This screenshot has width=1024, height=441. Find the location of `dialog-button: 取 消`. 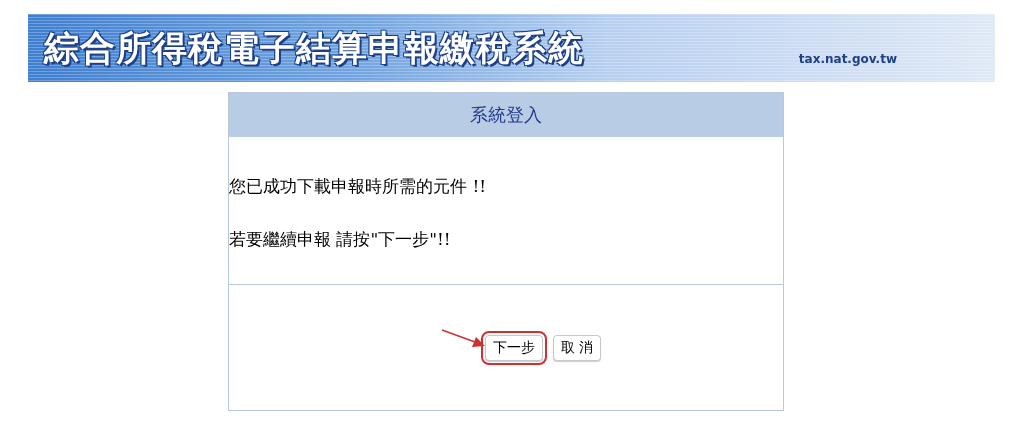

dialog-button: 取 消 is located at coordinates (577, 347).